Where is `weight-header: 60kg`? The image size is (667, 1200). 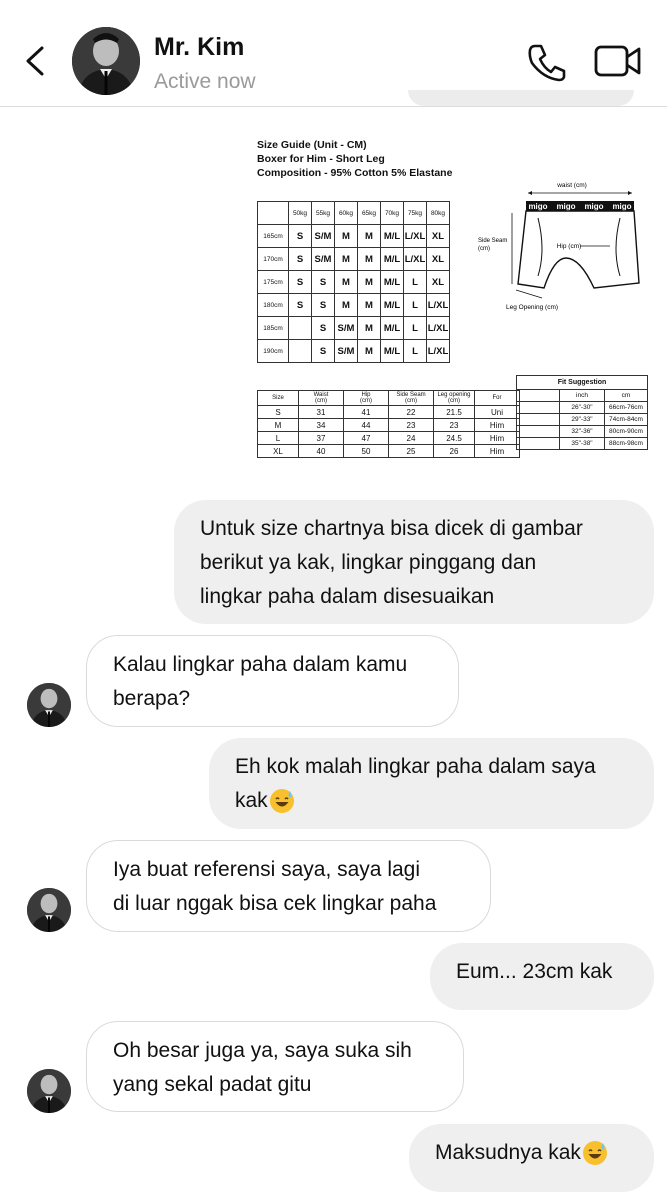 weight-header: 60kg is located at coordinates (346, 213).